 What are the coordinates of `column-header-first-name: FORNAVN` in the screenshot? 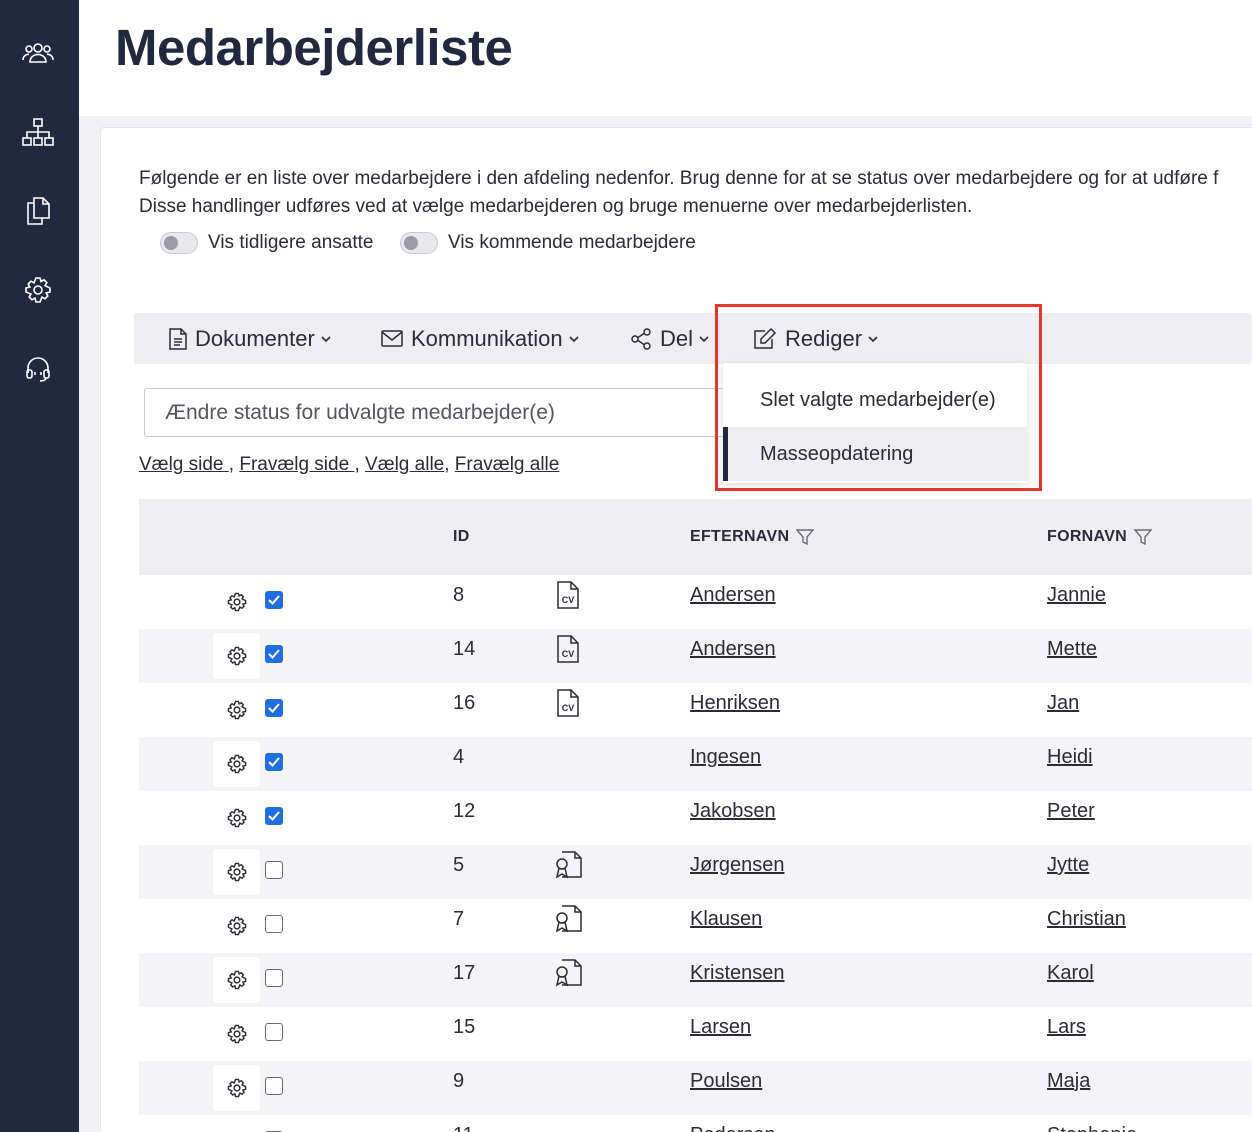 It's located at (1100, 537).